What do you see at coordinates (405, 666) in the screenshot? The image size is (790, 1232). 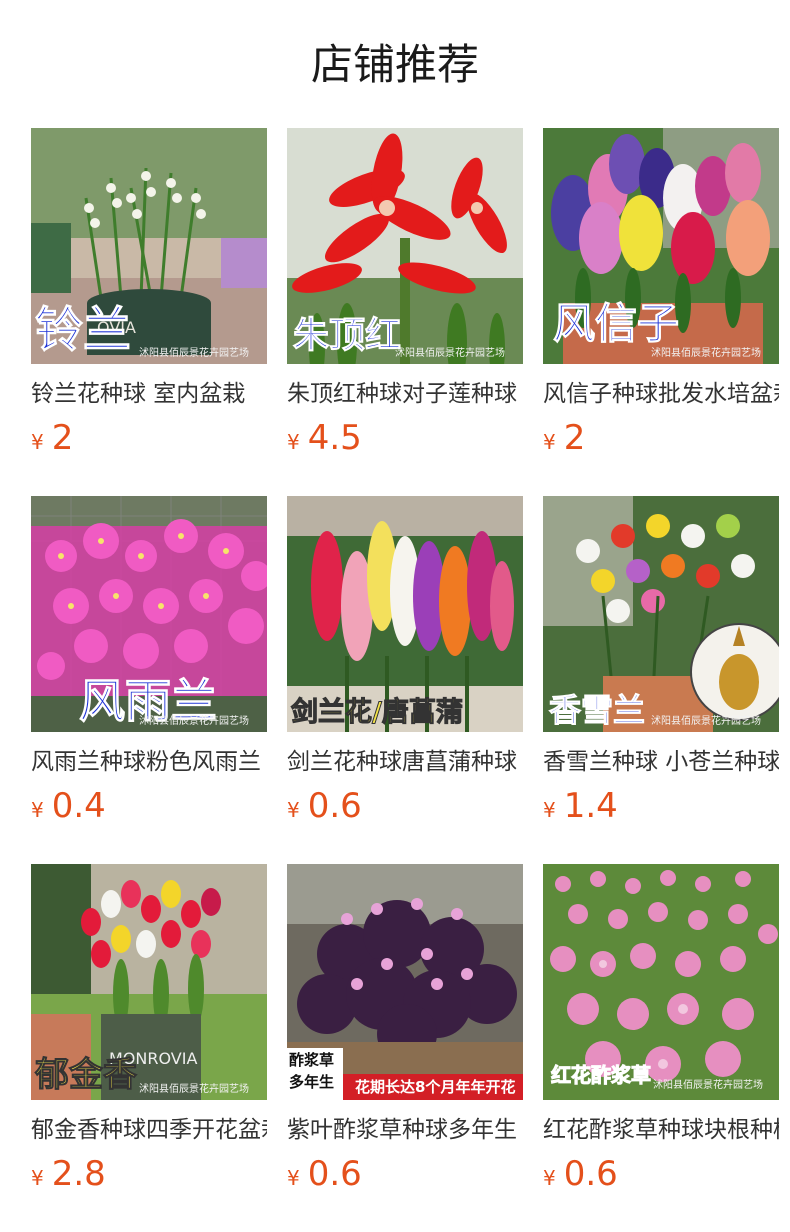 I see `product-card-gladiolus: 剑兰花/唐菖蒲 剑兰花种球唐菖蒲种球 ¥0.6` at bounding box center [405, 666].